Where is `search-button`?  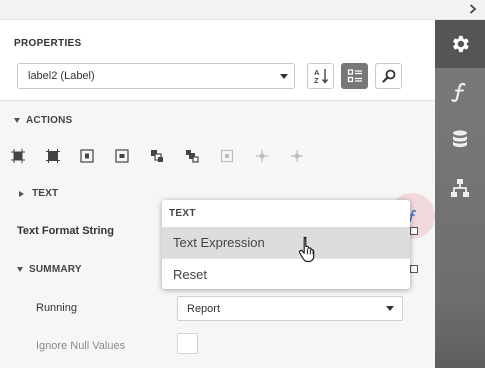
search-button is located at coordinates (388, 76).